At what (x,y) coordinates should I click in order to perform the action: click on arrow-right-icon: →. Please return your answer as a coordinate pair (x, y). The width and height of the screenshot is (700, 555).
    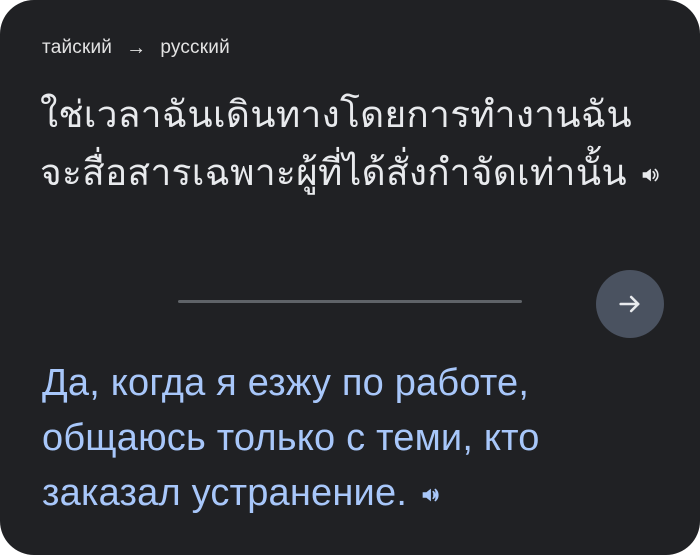
    Looking at the image, I should click on (136, 48).